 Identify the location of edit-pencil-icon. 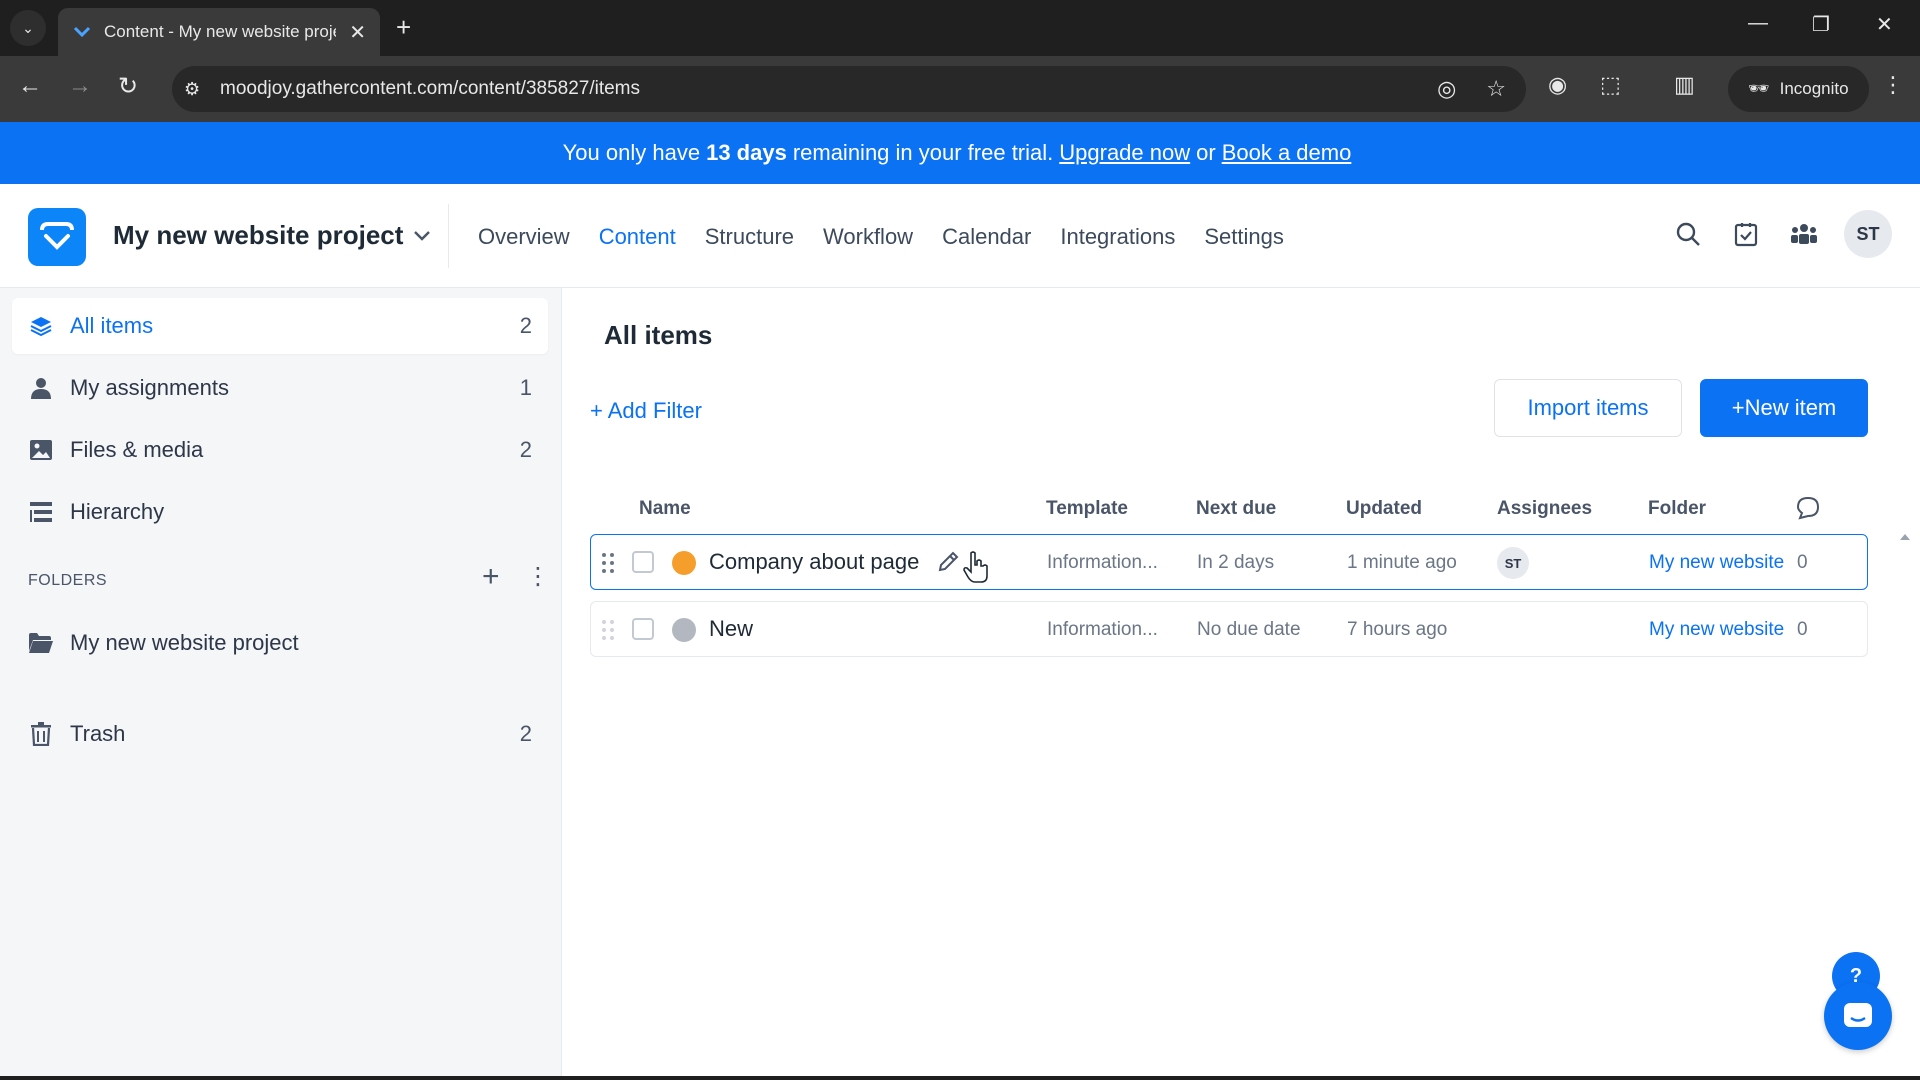
(948, 562).